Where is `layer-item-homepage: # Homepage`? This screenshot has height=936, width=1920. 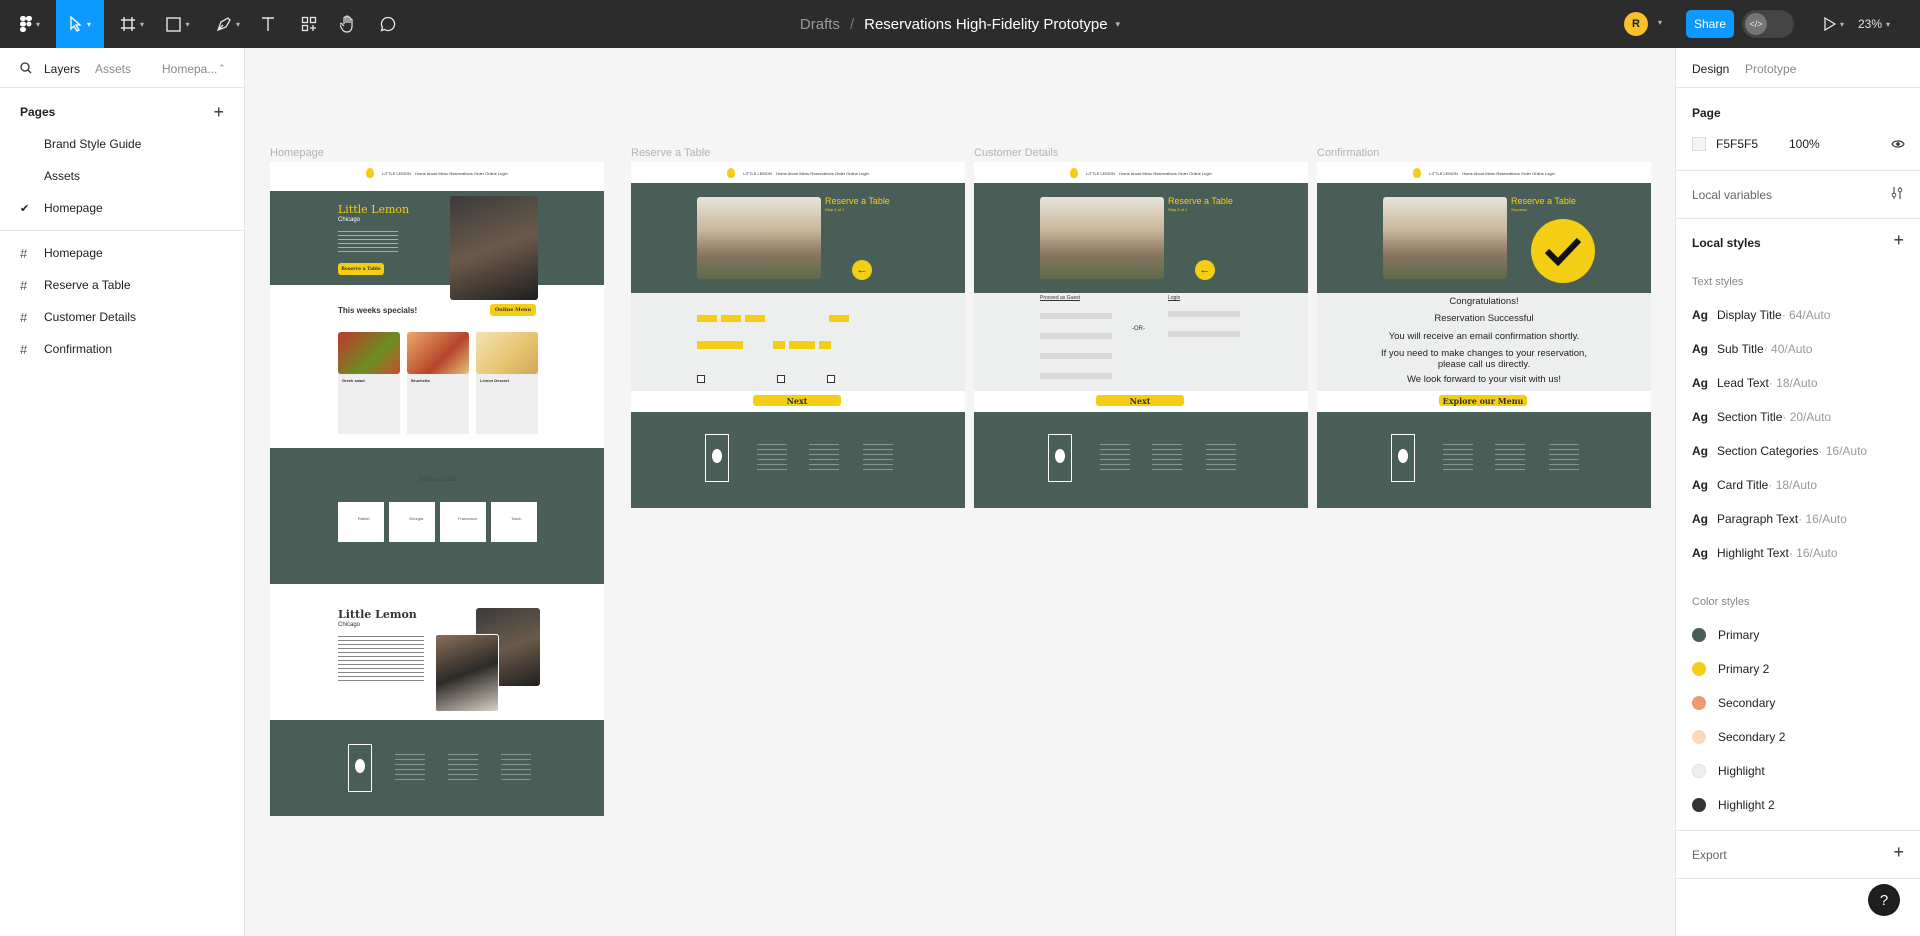
layer-item-homepage: # Homepage is located at coordinates (122, 253).